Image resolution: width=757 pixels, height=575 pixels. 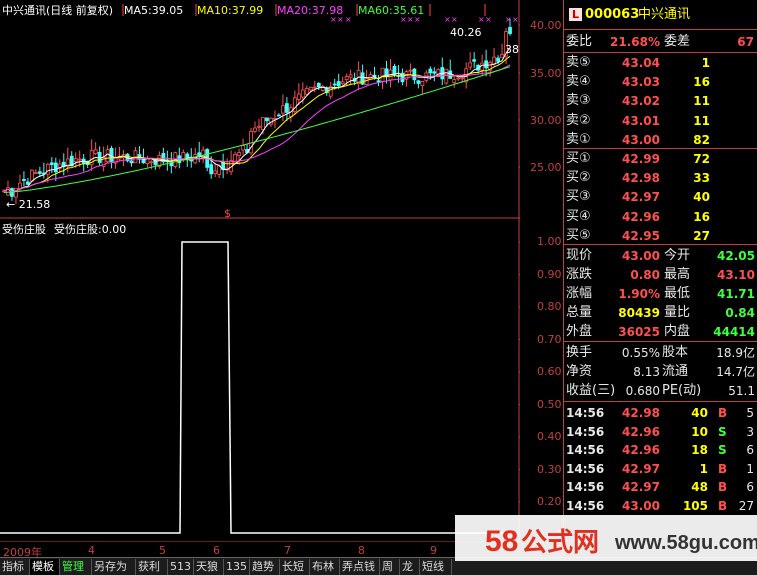 I want to click on tab-7: 135, so click(x=237, y=567).